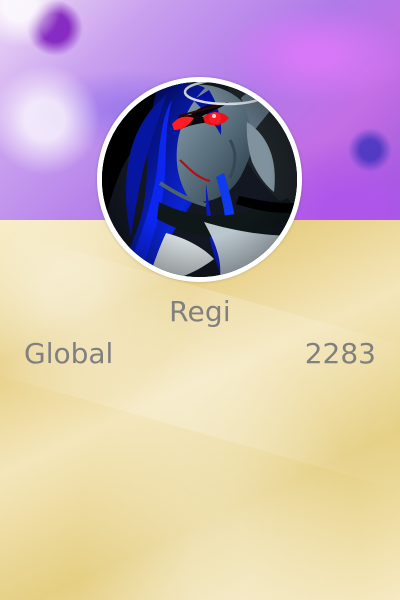  What do you see at coordinates (200, 311) in the screenshot?
I see `profile-name: Regi` at bounding box center [200, 311].